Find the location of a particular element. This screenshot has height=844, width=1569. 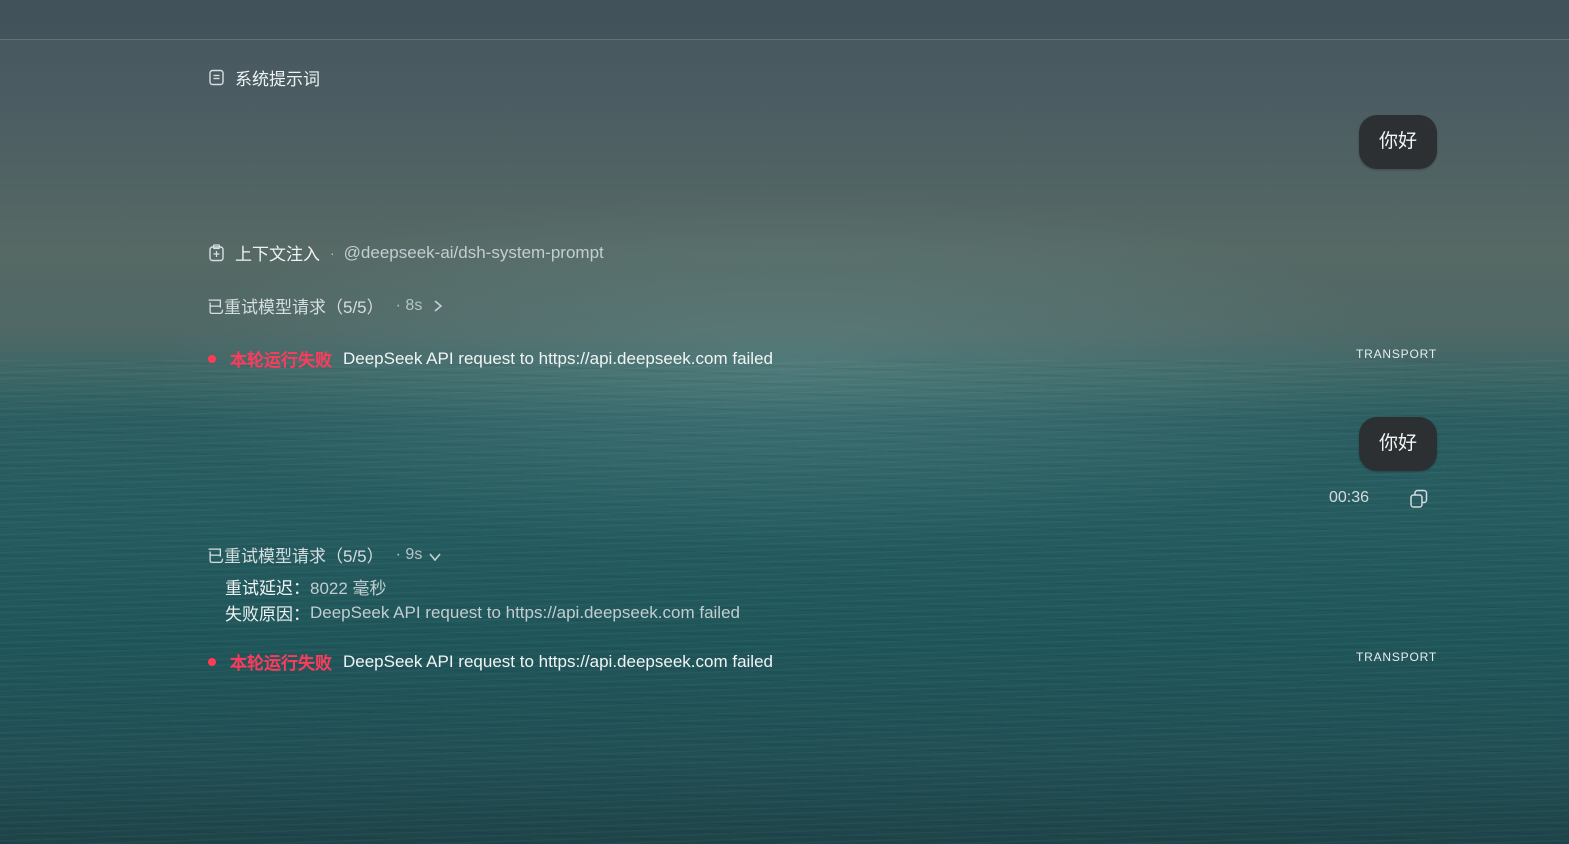

detail-key: 重试延迟： is located at coordinates (267, 588).